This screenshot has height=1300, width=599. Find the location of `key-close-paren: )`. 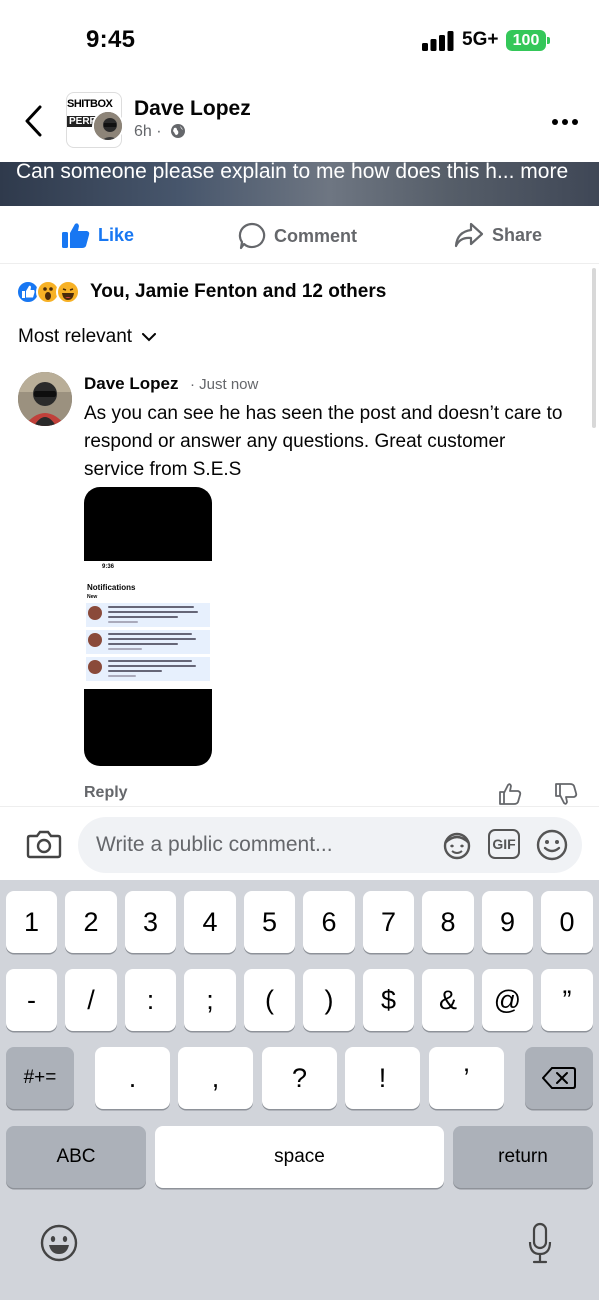

key-close-paren: ) is located at coordinates (329, 1000).